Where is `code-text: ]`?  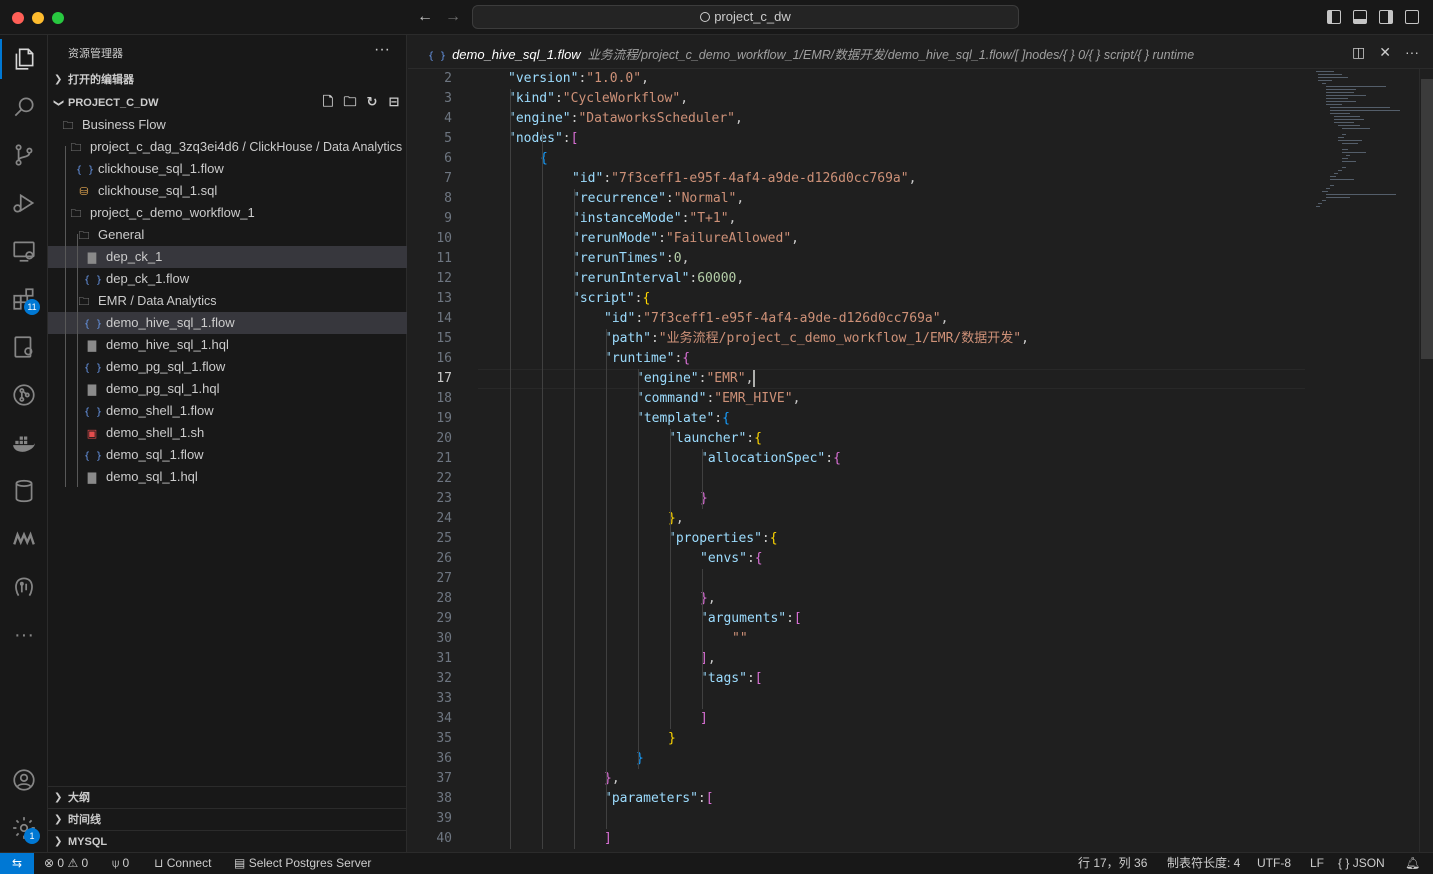
code-text: ] is located at coordinates (608, 839).